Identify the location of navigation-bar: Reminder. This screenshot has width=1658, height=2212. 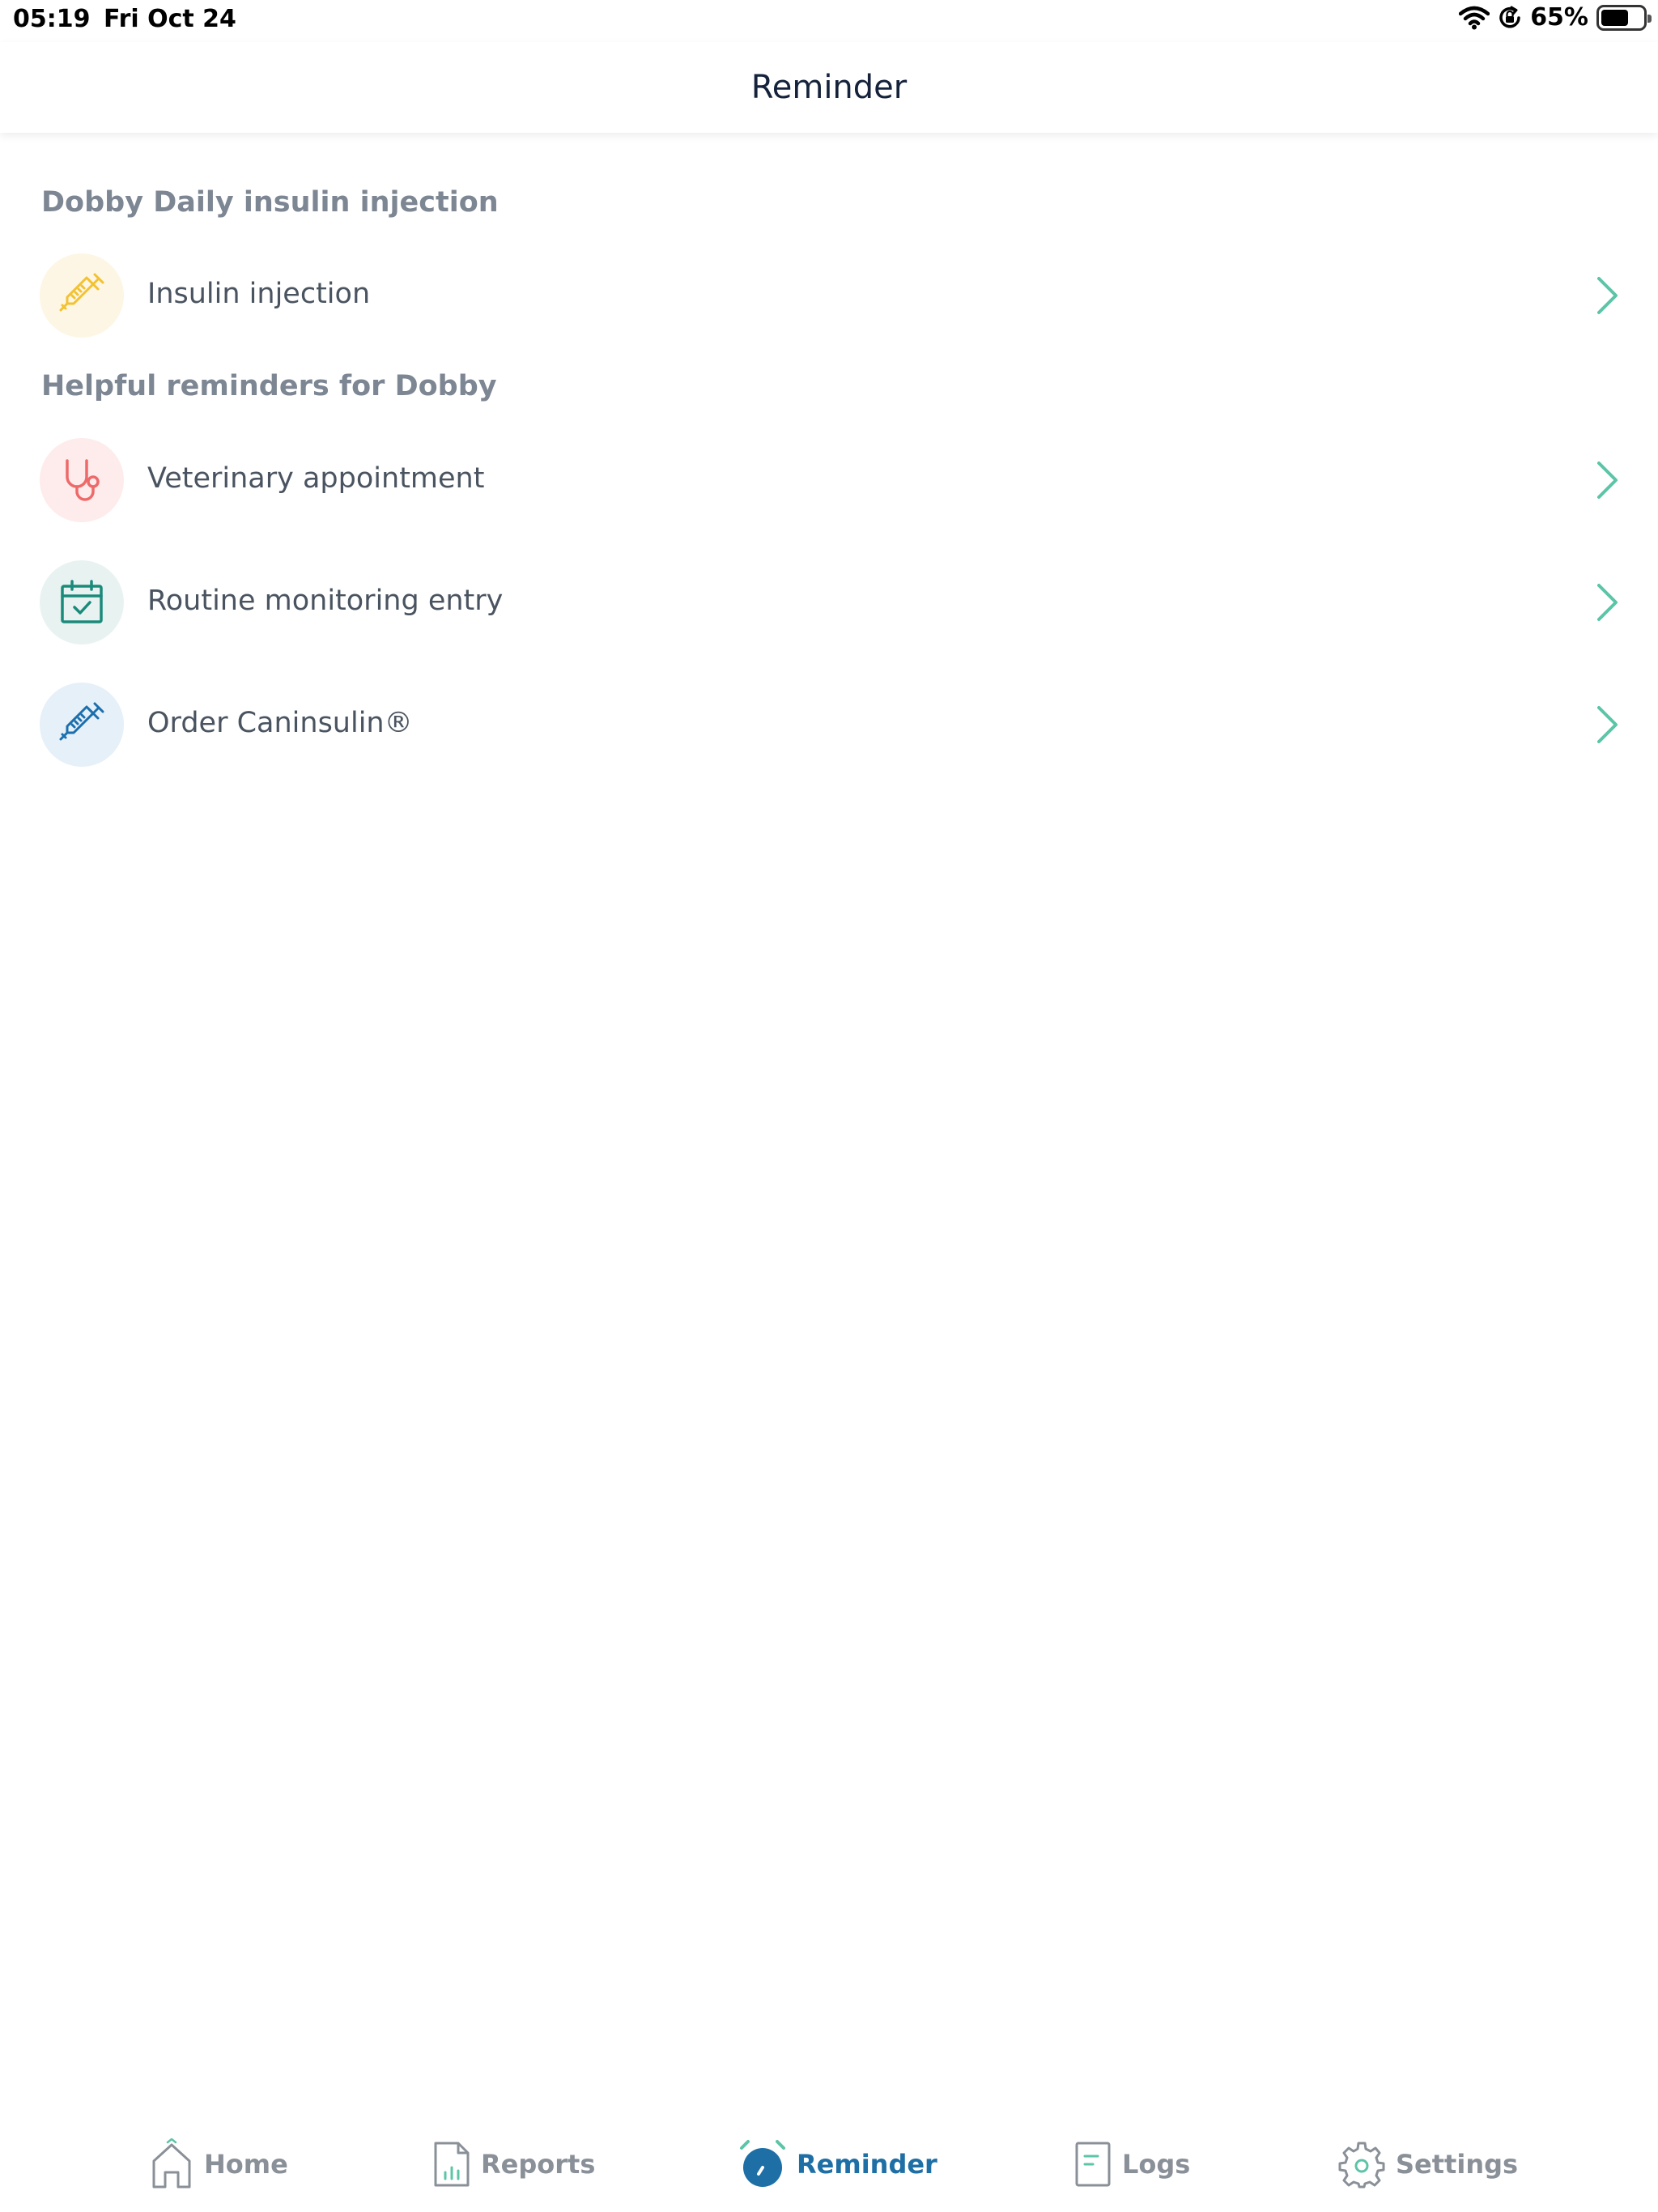
(829, 87).